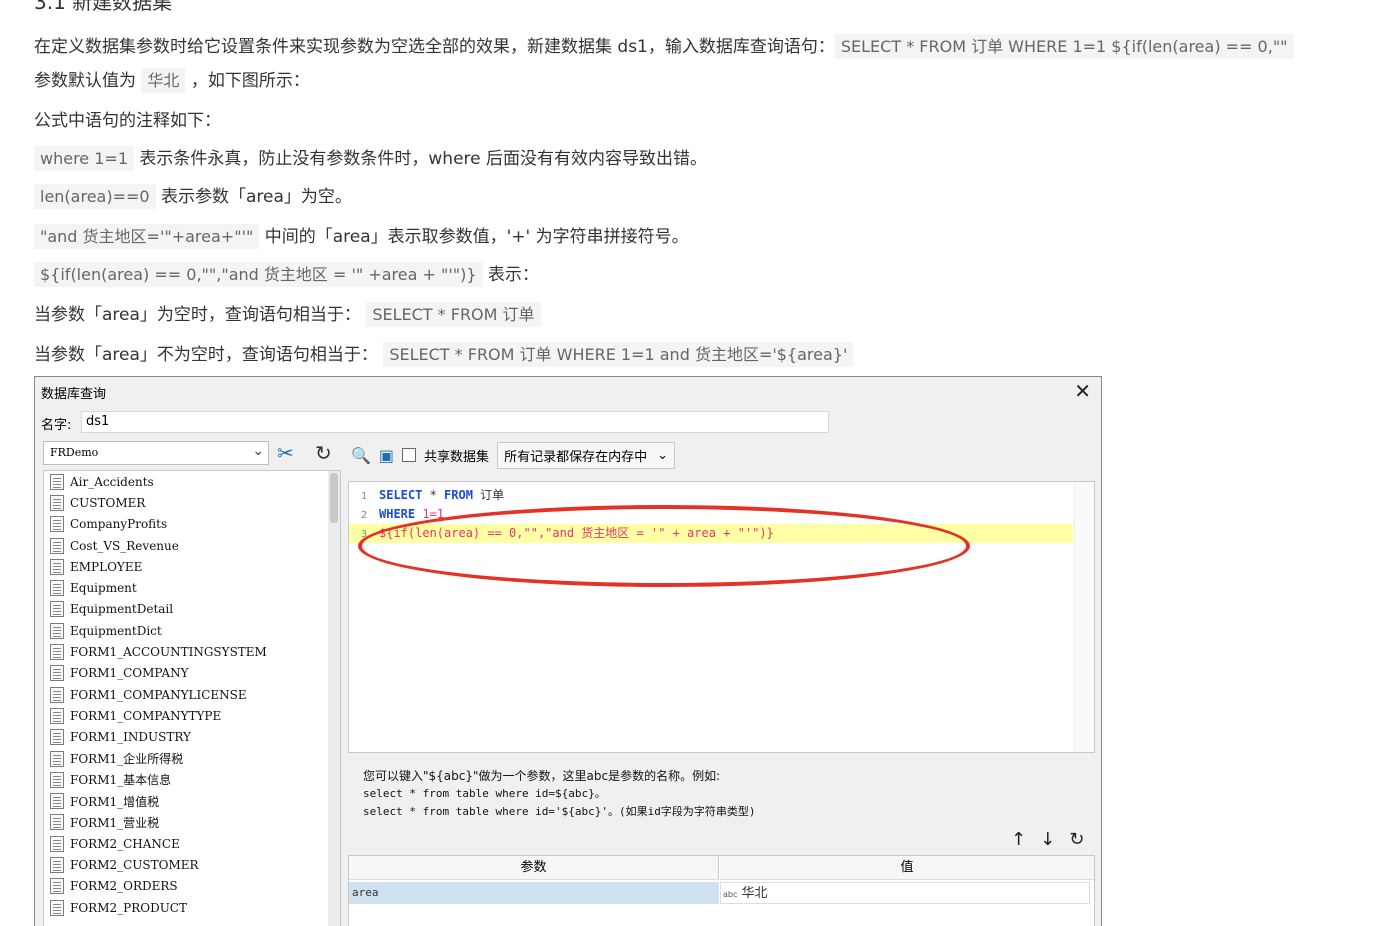 The width and height of the screenshot is (1374, 926). Describe the element at coordinates (108, 502) in the screenshot. I see `table-name: CUSTOMER` at that location.